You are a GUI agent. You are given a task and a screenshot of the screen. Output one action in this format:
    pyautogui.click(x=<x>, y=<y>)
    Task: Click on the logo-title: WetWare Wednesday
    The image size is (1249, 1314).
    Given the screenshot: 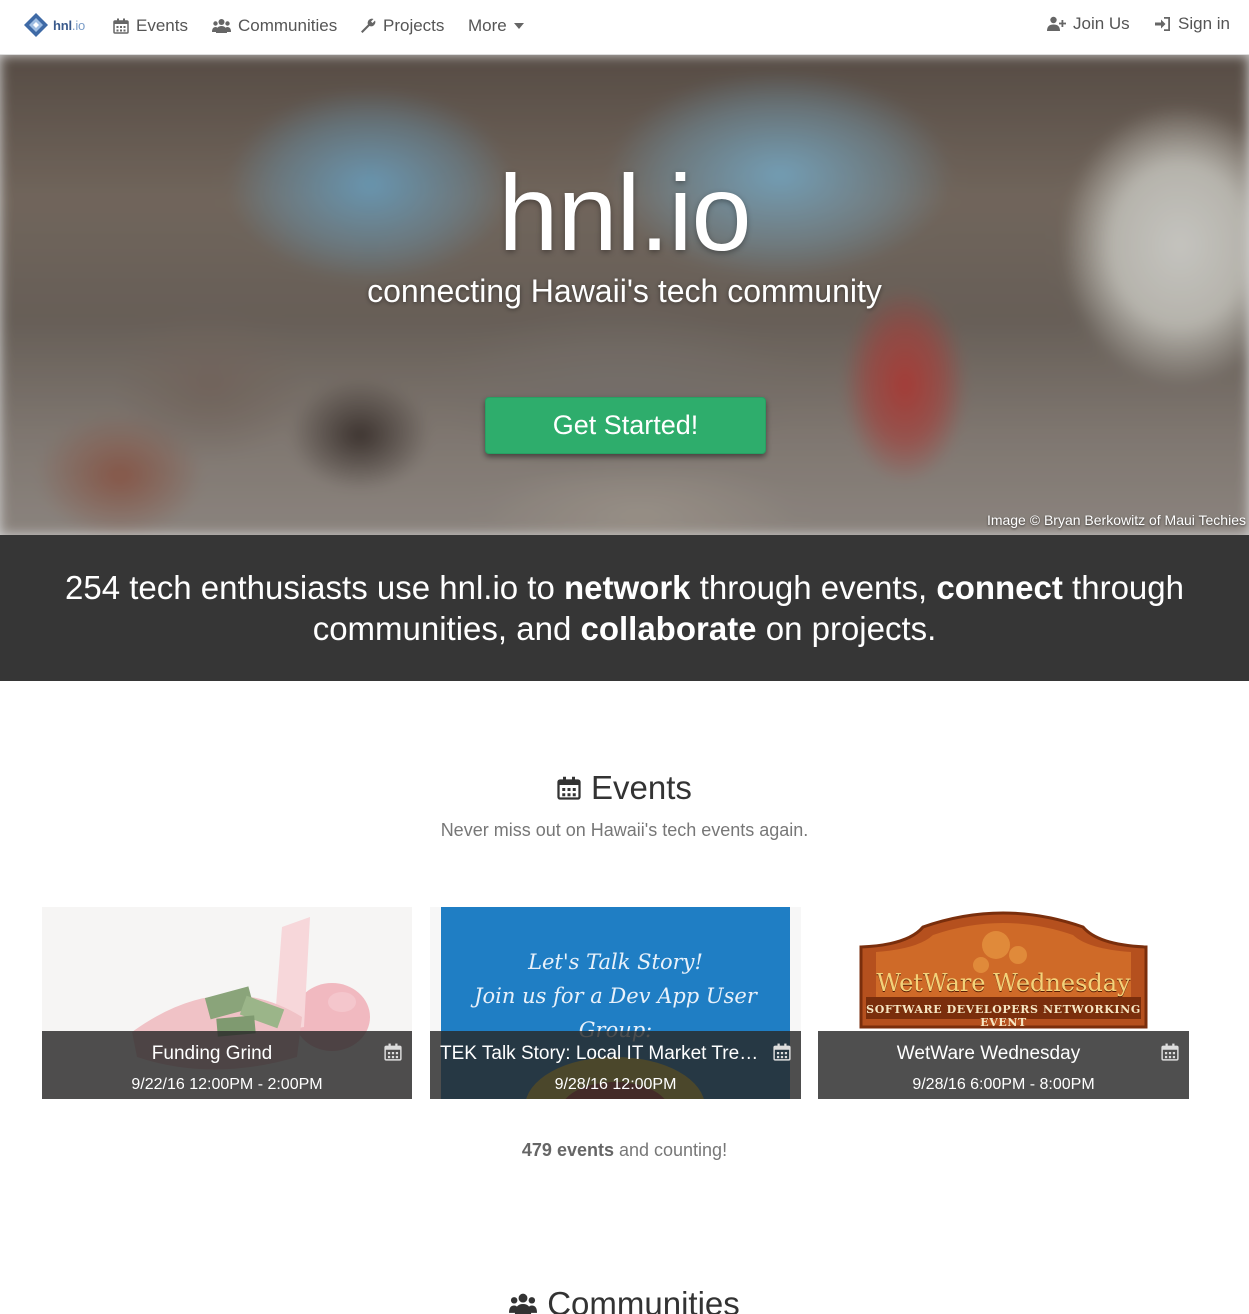 What is the action you would take?
    pyautogui.click(x=1003, y=983)
    